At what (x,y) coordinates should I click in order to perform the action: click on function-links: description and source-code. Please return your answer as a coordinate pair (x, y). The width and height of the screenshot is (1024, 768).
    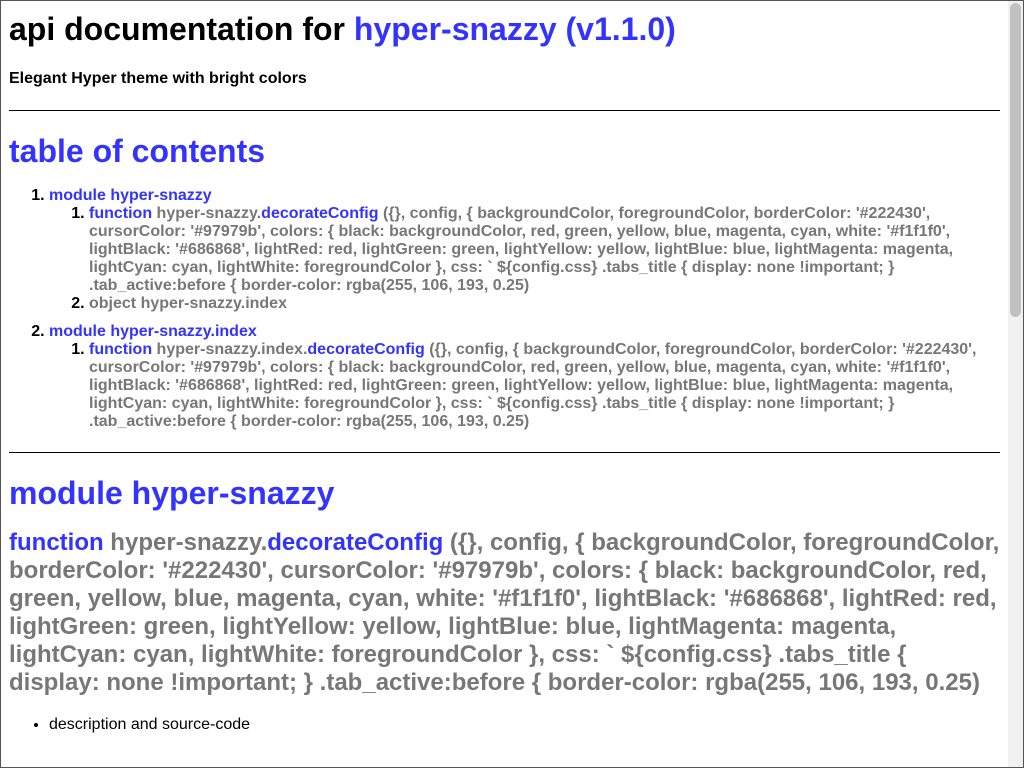
    Looking at the image, I should click on (504, 725).